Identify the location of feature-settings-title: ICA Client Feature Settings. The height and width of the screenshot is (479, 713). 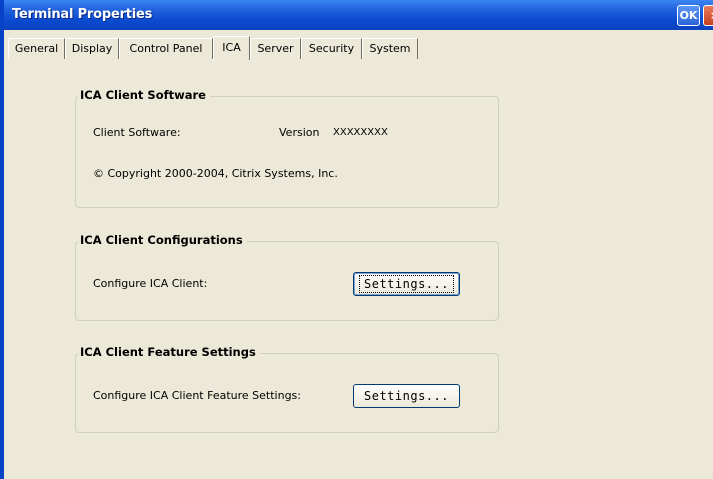
(169, 352).